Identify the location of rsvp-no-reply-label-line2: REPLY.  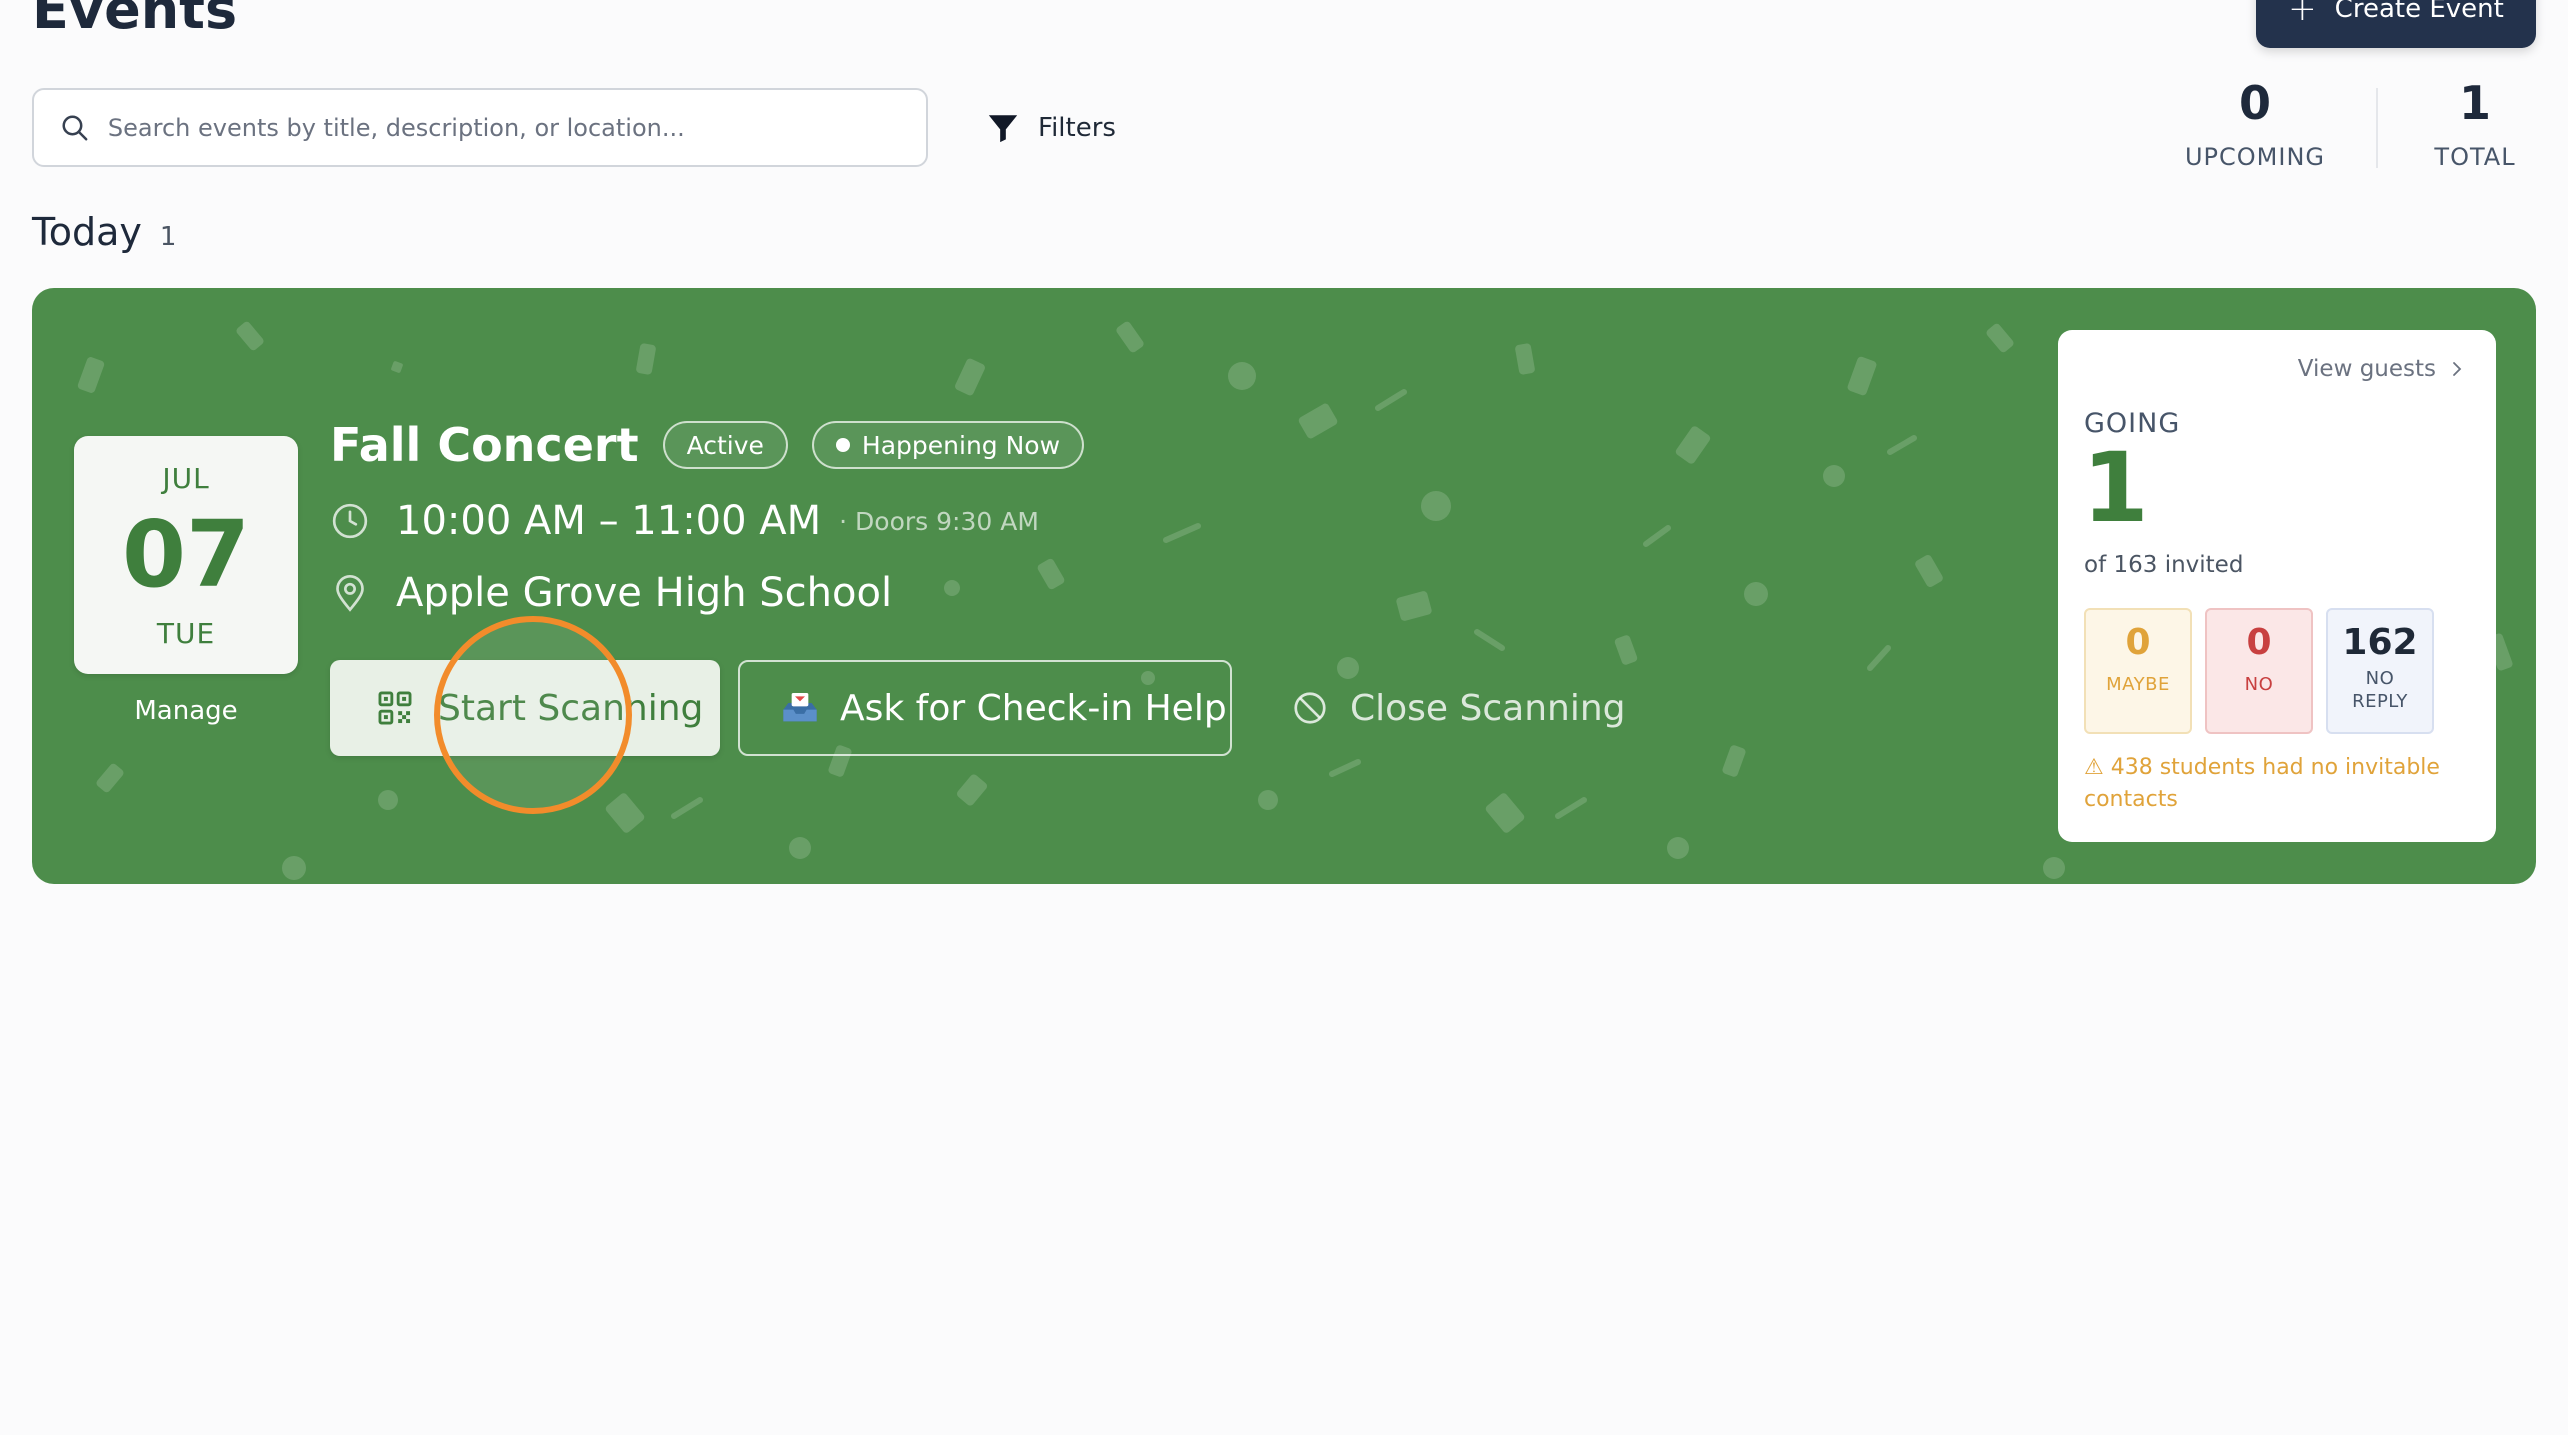
(2380, 702).